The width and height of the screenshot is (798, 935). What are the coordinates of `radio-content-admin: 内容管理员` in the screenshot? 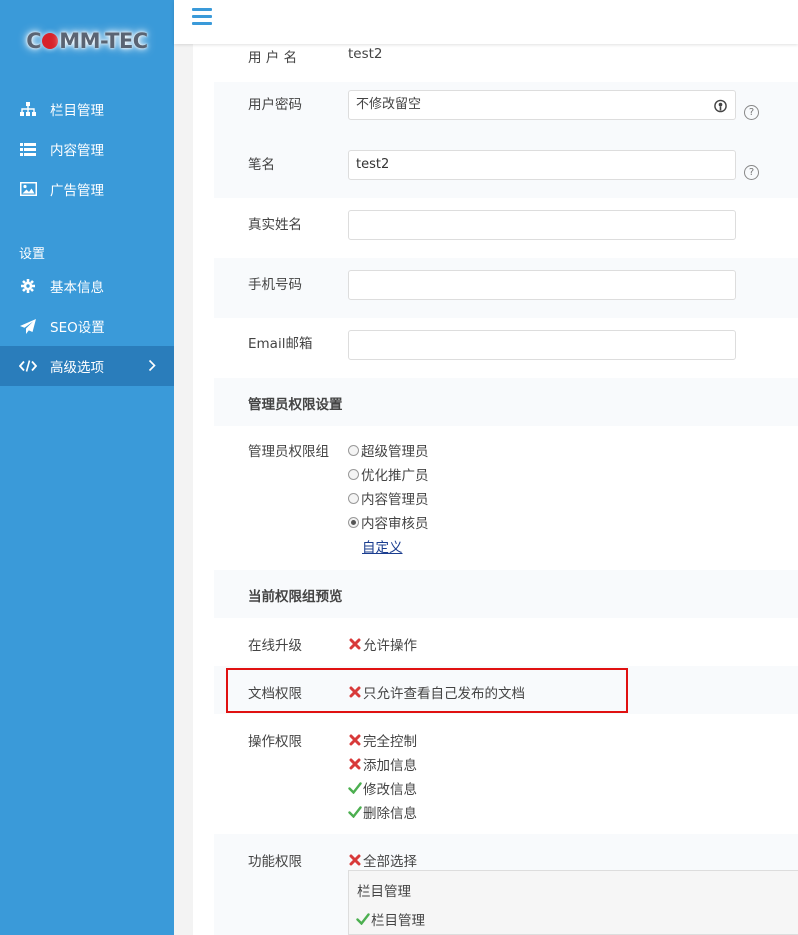 It's located at (388, 498).